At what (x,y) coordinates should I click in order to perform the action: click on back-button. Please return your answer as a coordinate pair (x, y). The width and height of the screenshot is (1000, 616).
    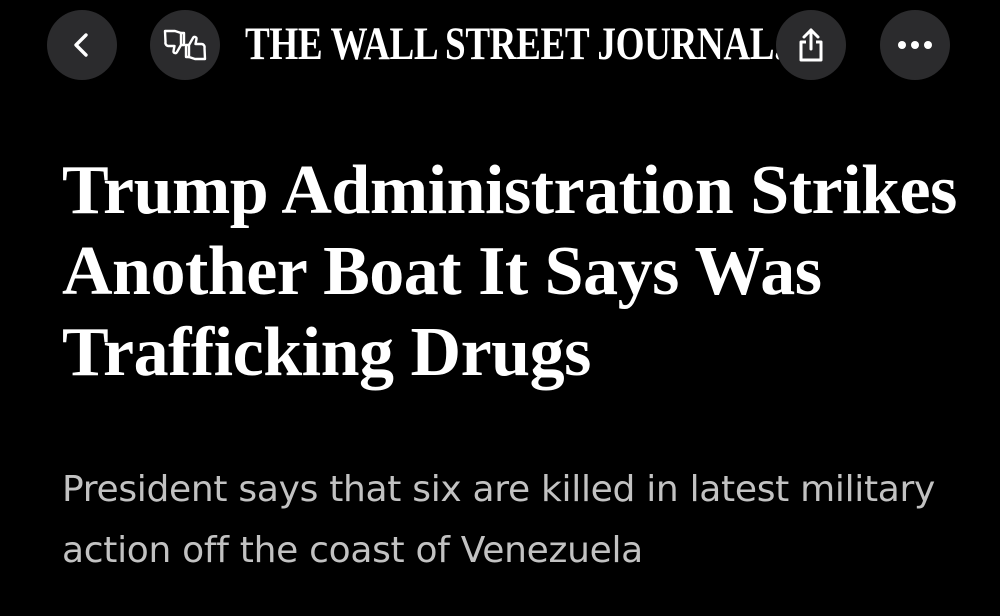
    Looking at the image, I should click on (82, 45).